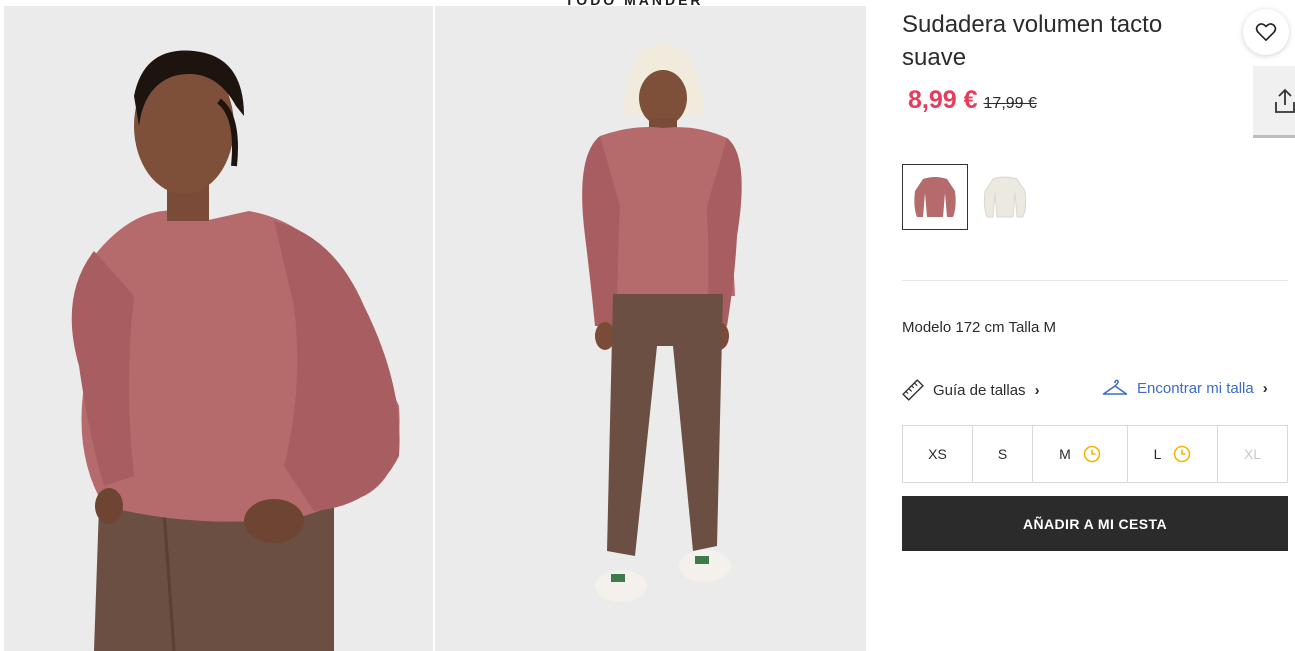 Image resolution: width=1295 pixels, height=651 pixels. I want to click on size-guide-label: Guía de tallas, so click(979, 390).